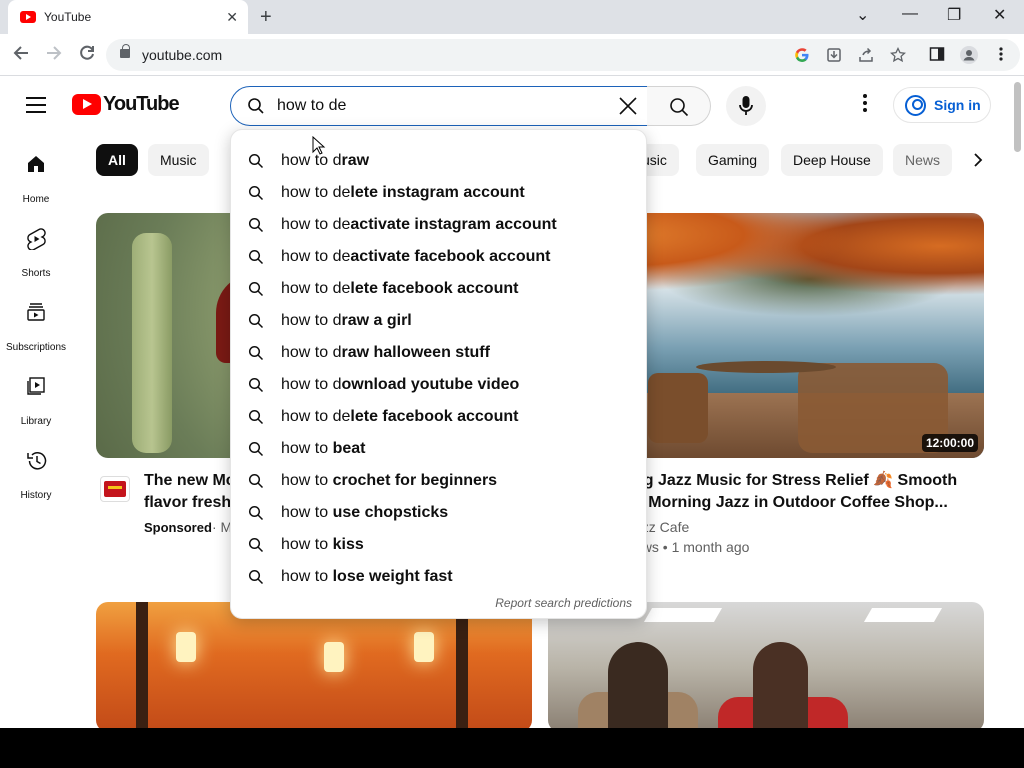 Image resolution: width=1024 pixels, height=768 pixels. Describe the element at coordinates (68, 17) in the screenshot. I see `tab-title: YouTube` at that location.